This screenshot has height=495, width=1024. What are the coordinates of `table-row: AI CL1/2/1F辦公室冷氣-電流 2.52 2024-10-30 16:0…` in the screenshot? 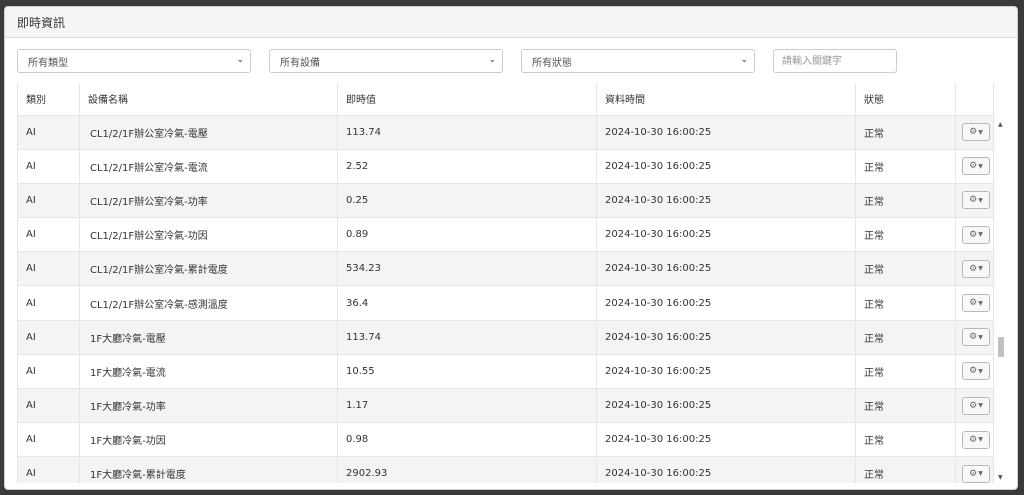 It's located at (505, 166).